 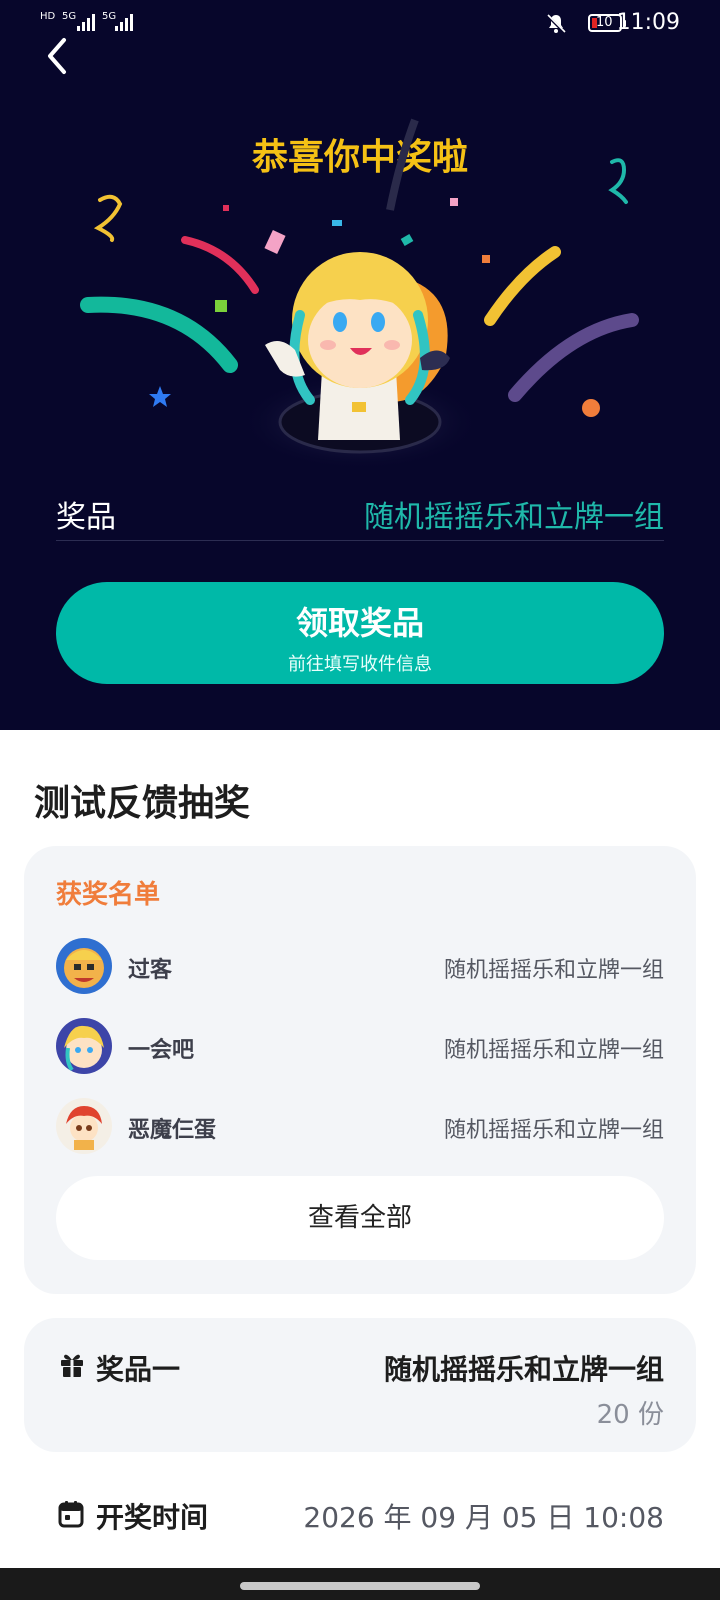 I want to click on prize-row: 奖品 随机摇摇乐和立牌一组, so click(x=360, y=512).